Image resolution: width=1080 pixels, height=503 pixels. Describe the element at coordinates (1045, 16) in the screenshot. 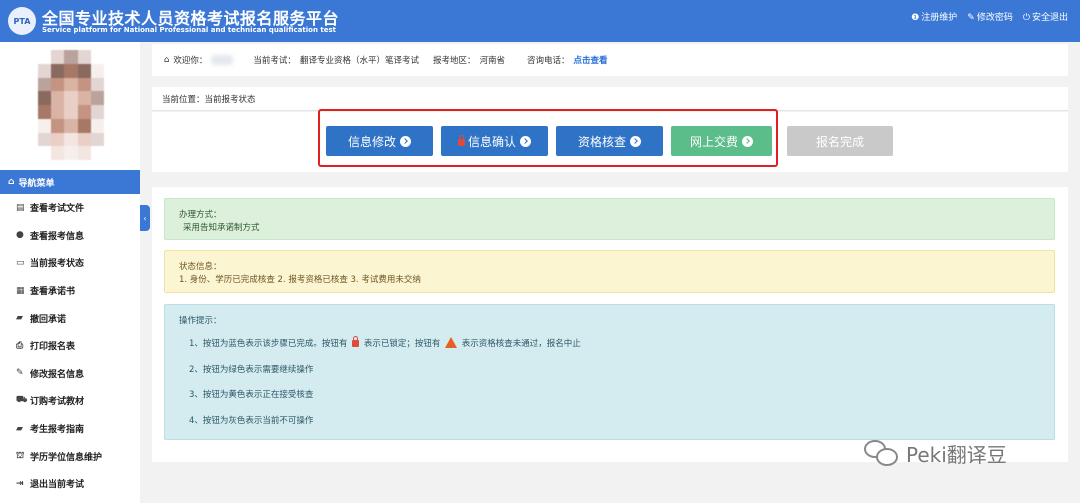

I see `logout-link: ⏻ 安全退出` at that location.